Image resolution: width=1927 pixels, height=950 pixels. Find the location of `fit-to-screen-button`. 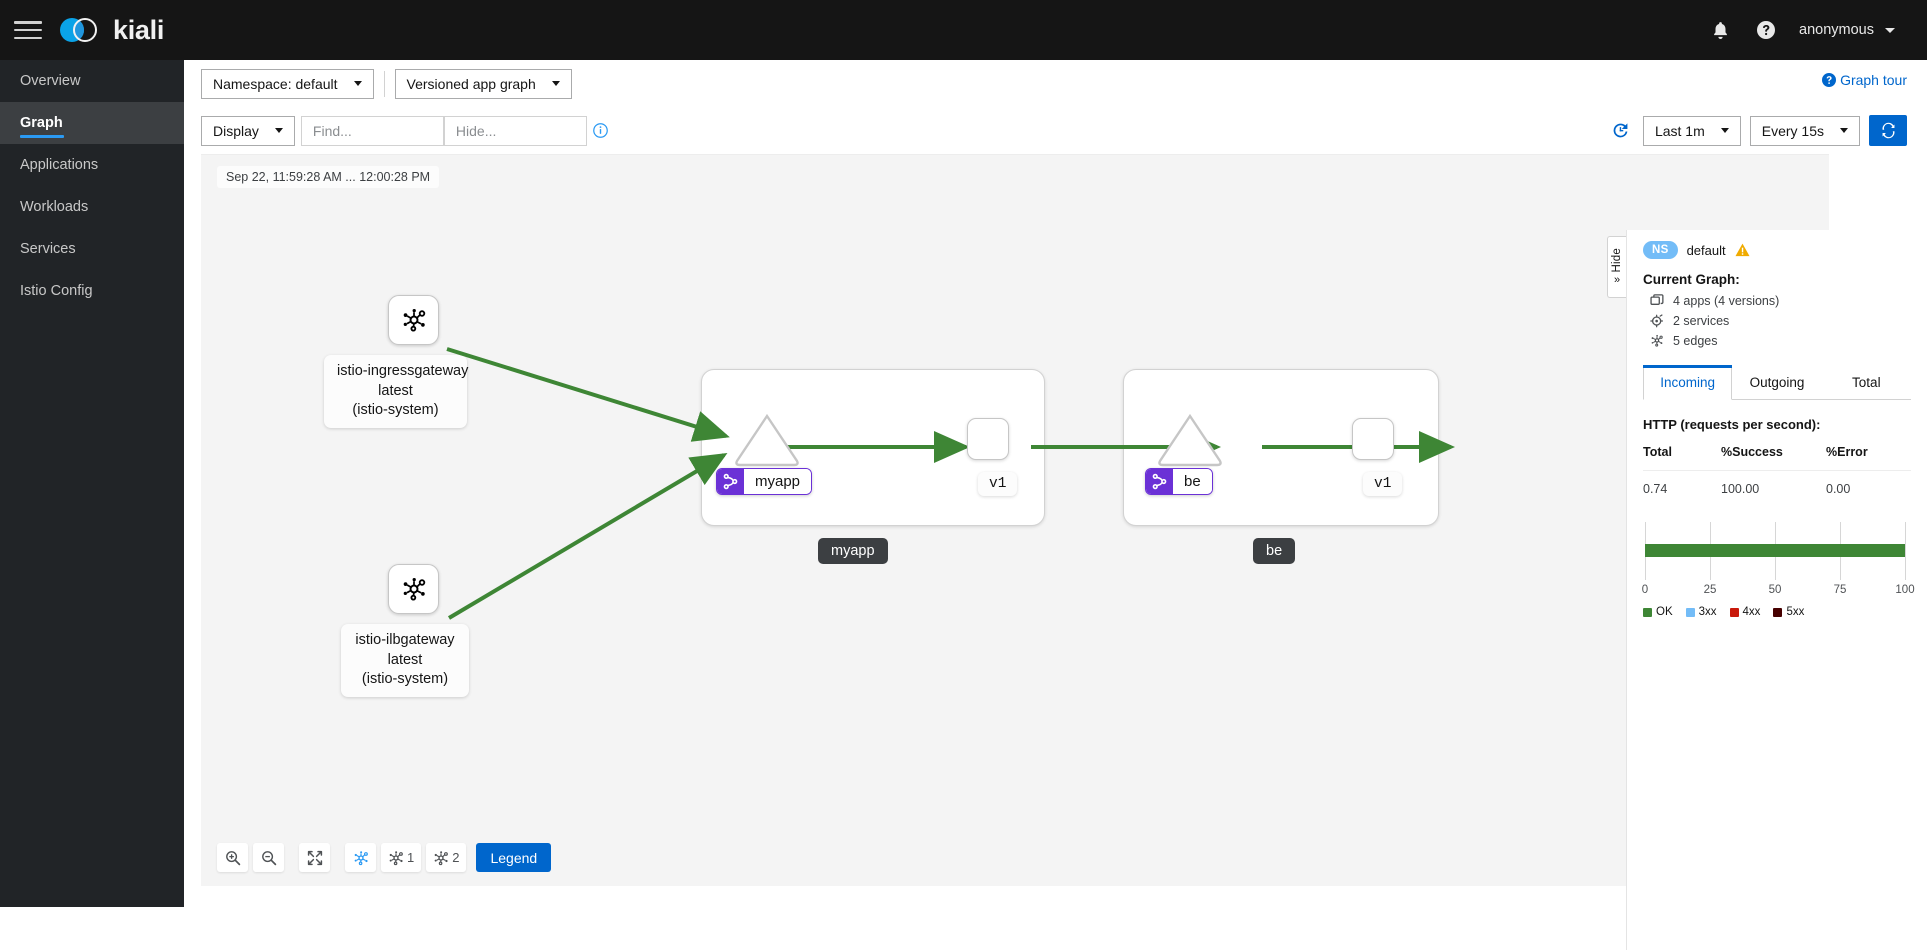

fit-to-screen-button is located at coordinates (314, 857).